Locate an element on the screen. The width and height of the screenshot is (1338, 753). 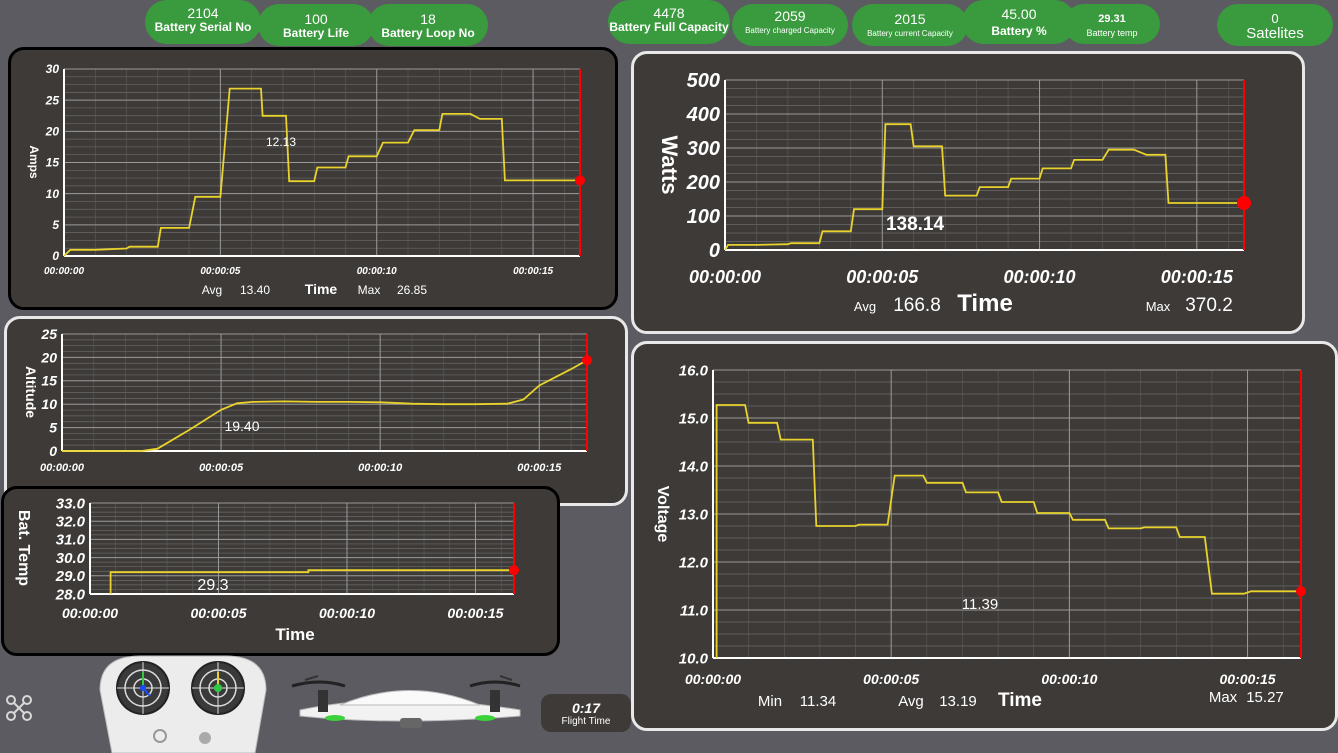
watts-ylabel: Watts is located at coordinates (669, 164).